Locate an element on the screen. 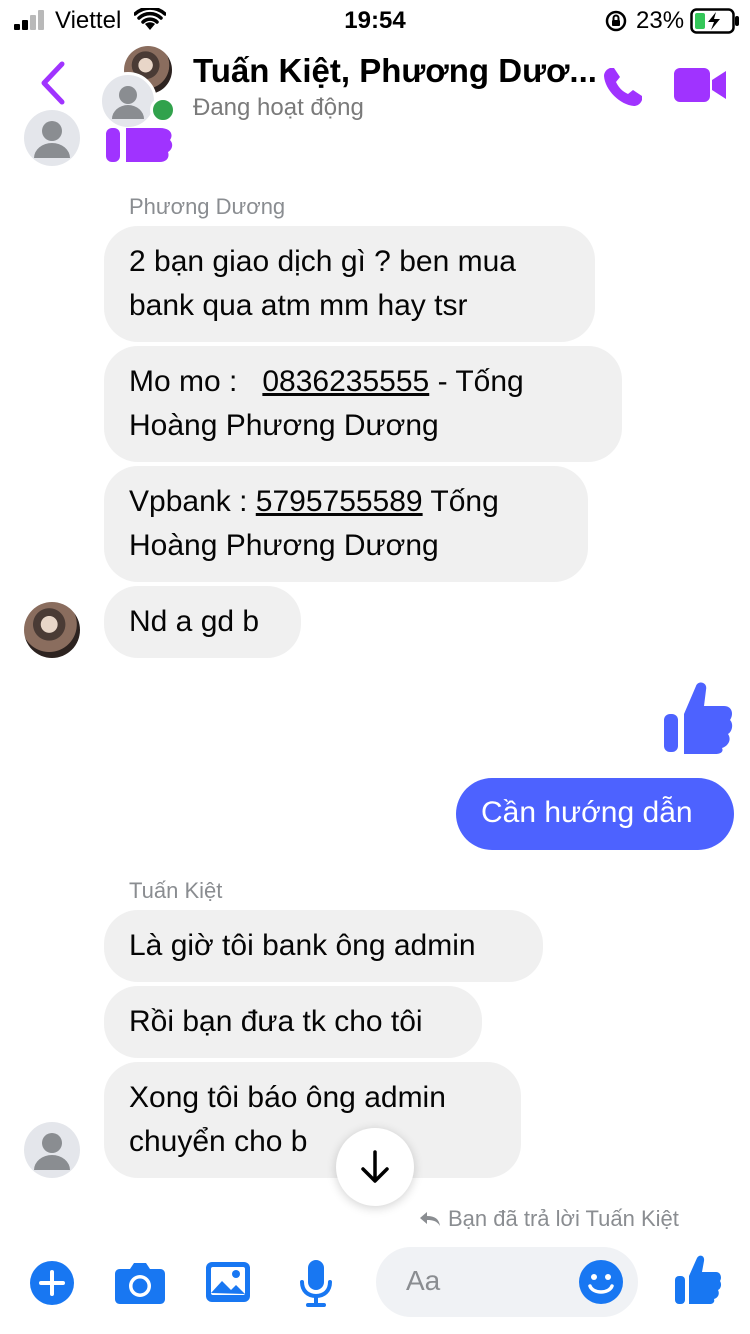 The width and height of the screenshot is (750, 1334). message-bubble: Nd a gd b is located at coordinates (202, 622).